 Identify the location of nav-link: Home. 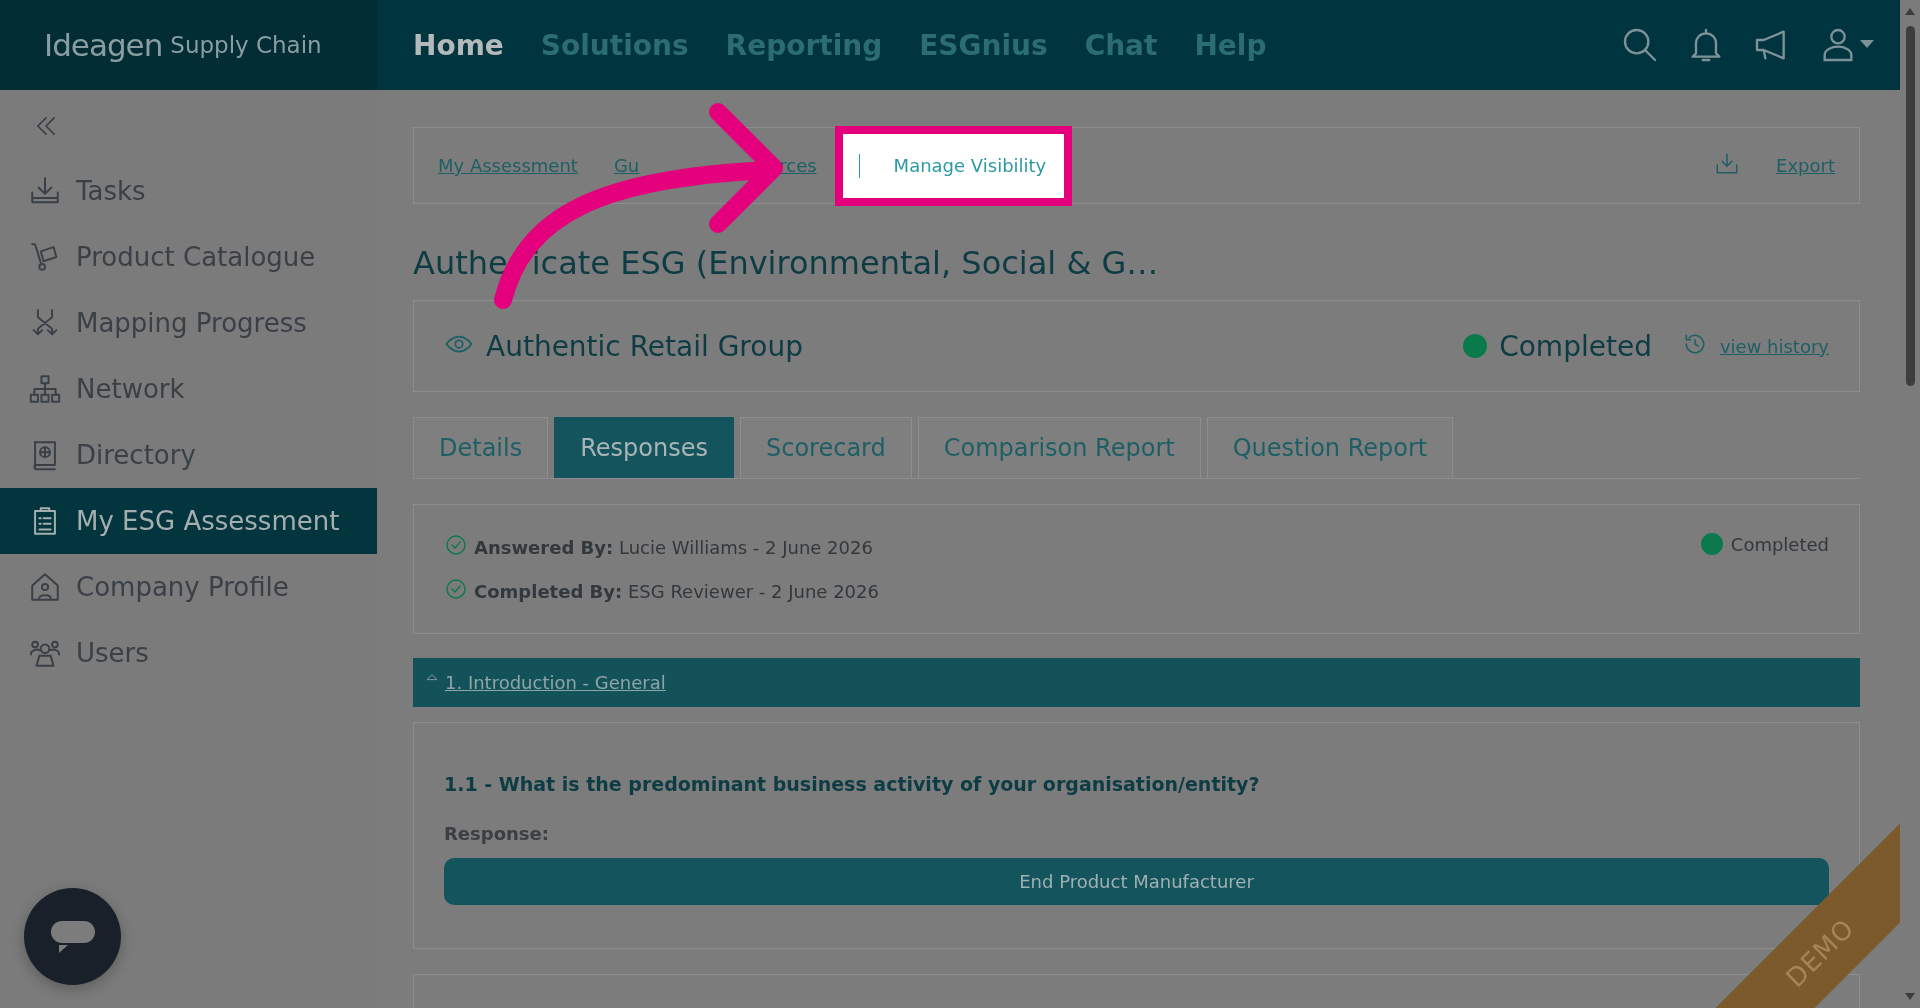
(458, 45).